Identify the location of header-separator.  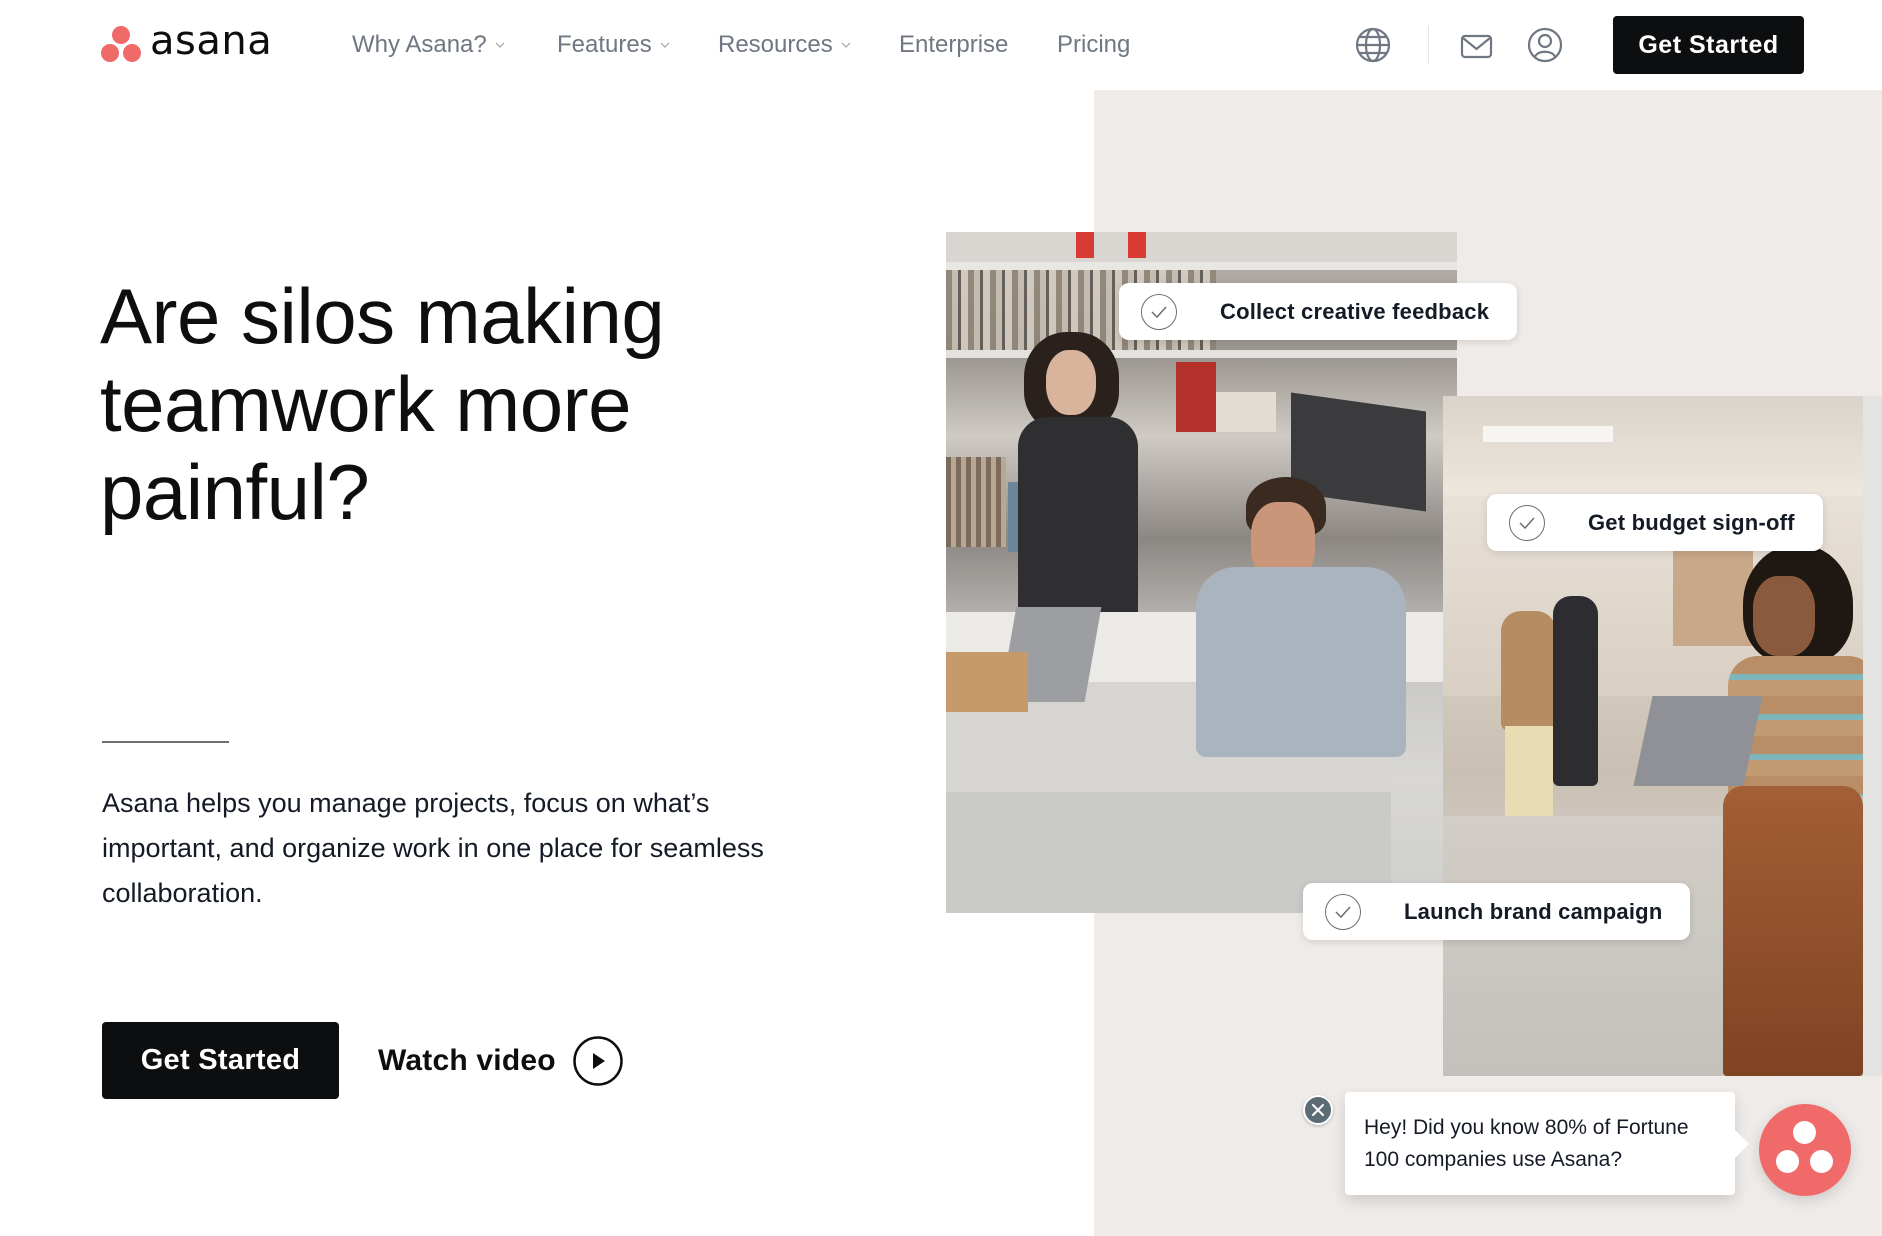
(1428, 45).